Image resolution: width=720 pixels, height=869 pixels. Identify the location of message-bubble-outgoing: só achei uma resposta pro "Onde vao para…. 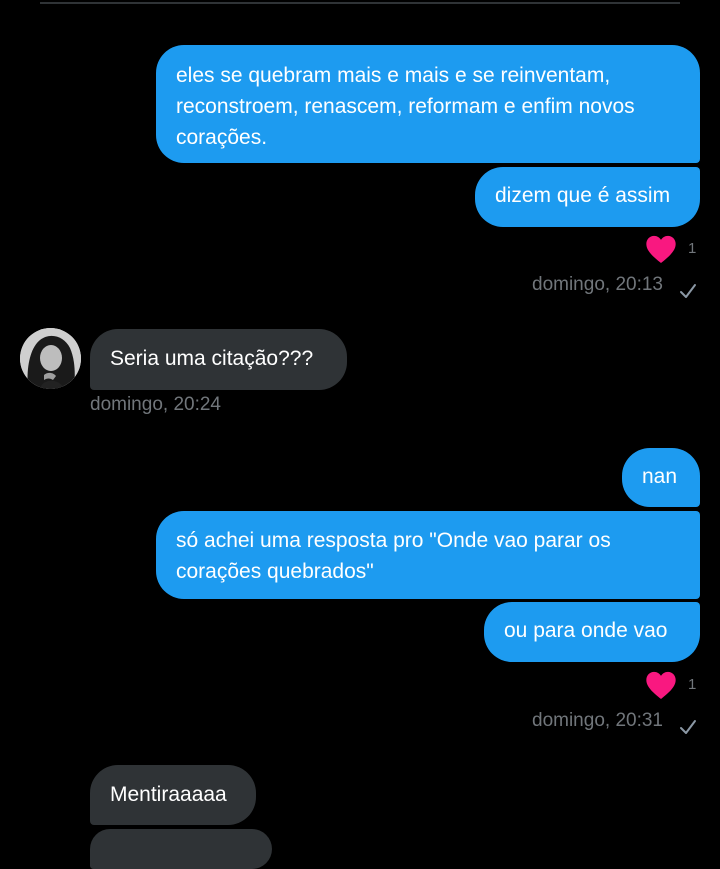
(428, 555).